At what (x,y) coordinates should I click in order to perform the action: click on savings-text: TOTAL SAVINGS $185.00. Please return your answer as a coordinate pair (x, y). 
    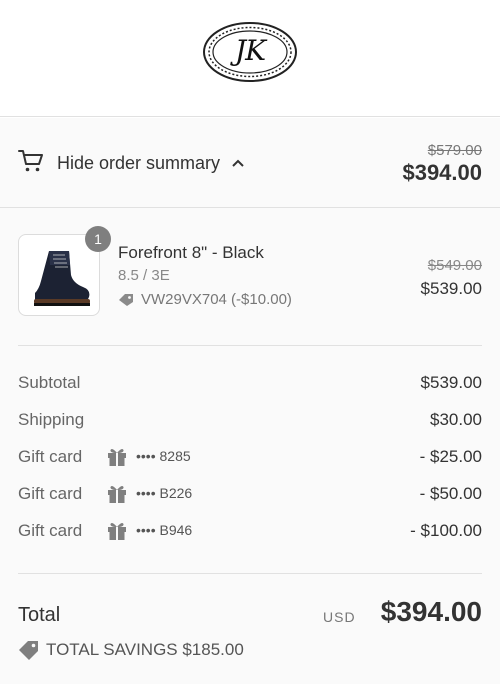
    Looking at the image, I should click on (145, 649).